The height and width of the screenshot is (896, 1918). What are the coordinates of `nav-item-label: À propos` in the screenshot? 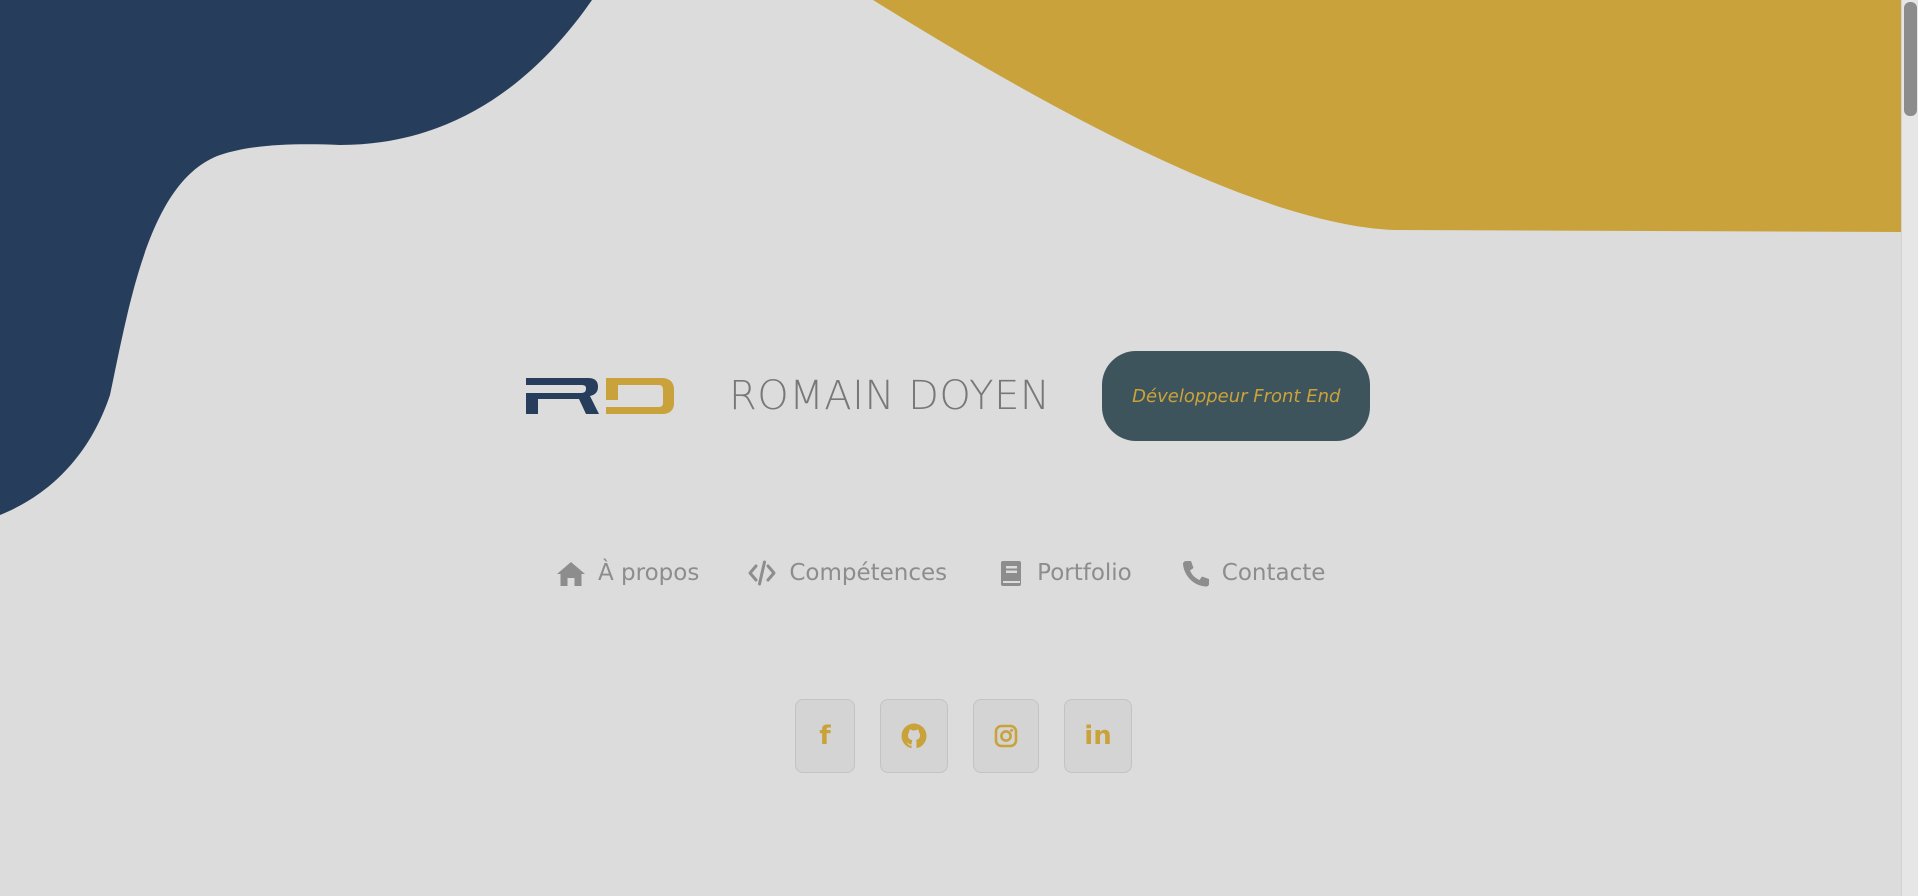 It's located at (649, 573).